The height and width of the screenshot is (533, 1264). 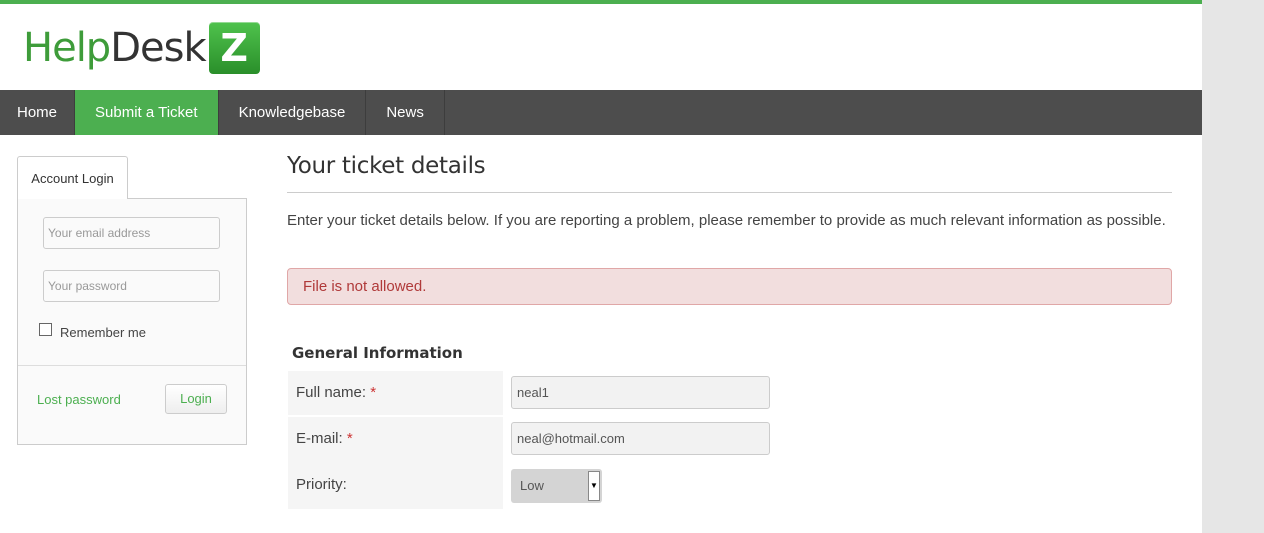 What do you see at coordinates (729, 192) in the screenshot?
I see `title-divider` at bounding box center [729, 192].